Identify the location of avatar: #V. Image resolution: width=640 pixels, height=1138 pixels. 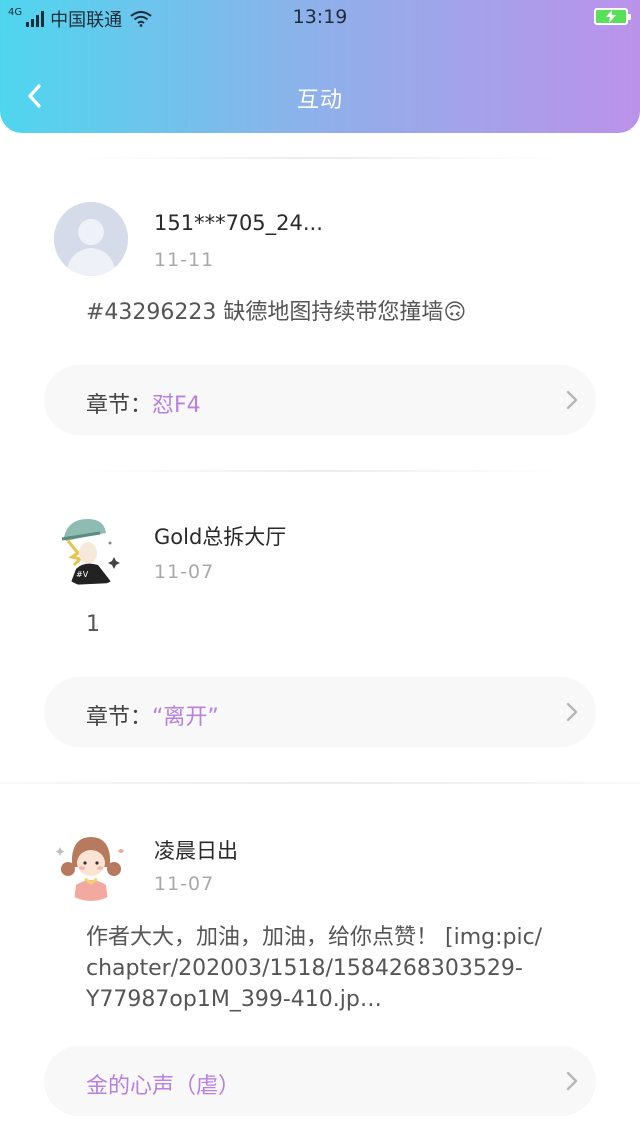
(91, 550).